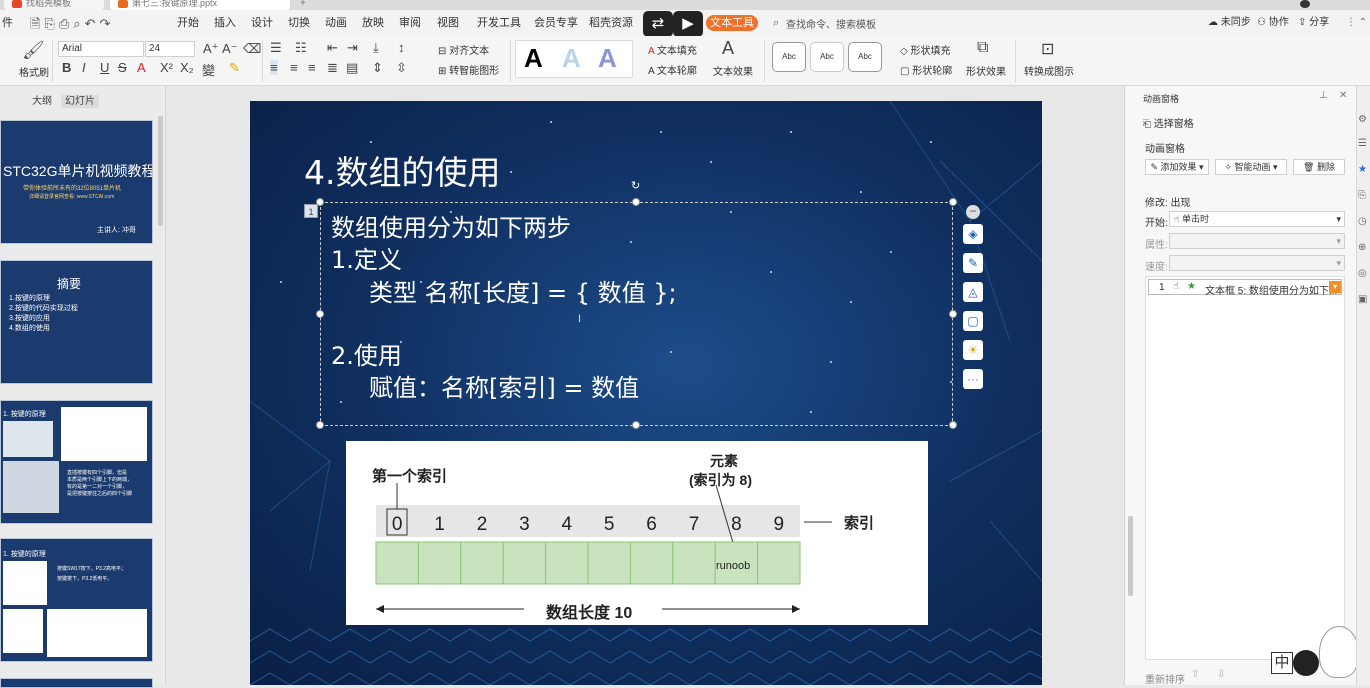 The width and height of the screenshot is (1370, 688). What do you see at coordinates (410, 23) in the screenshot?
I see `menu-review: 审阅` at bounding box center [410, 23].